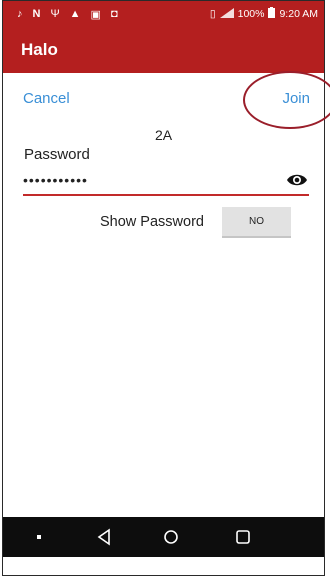 This screenshot has height=577, width=330. I want to click on n-icon: N, so click(36, 14).